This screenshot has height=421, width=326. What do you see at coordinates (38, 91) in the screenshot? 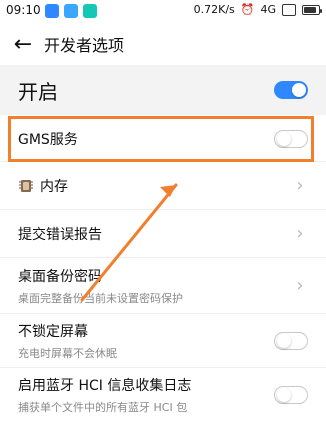
I see `section-title: 开启` at bounding box center [38, 91].